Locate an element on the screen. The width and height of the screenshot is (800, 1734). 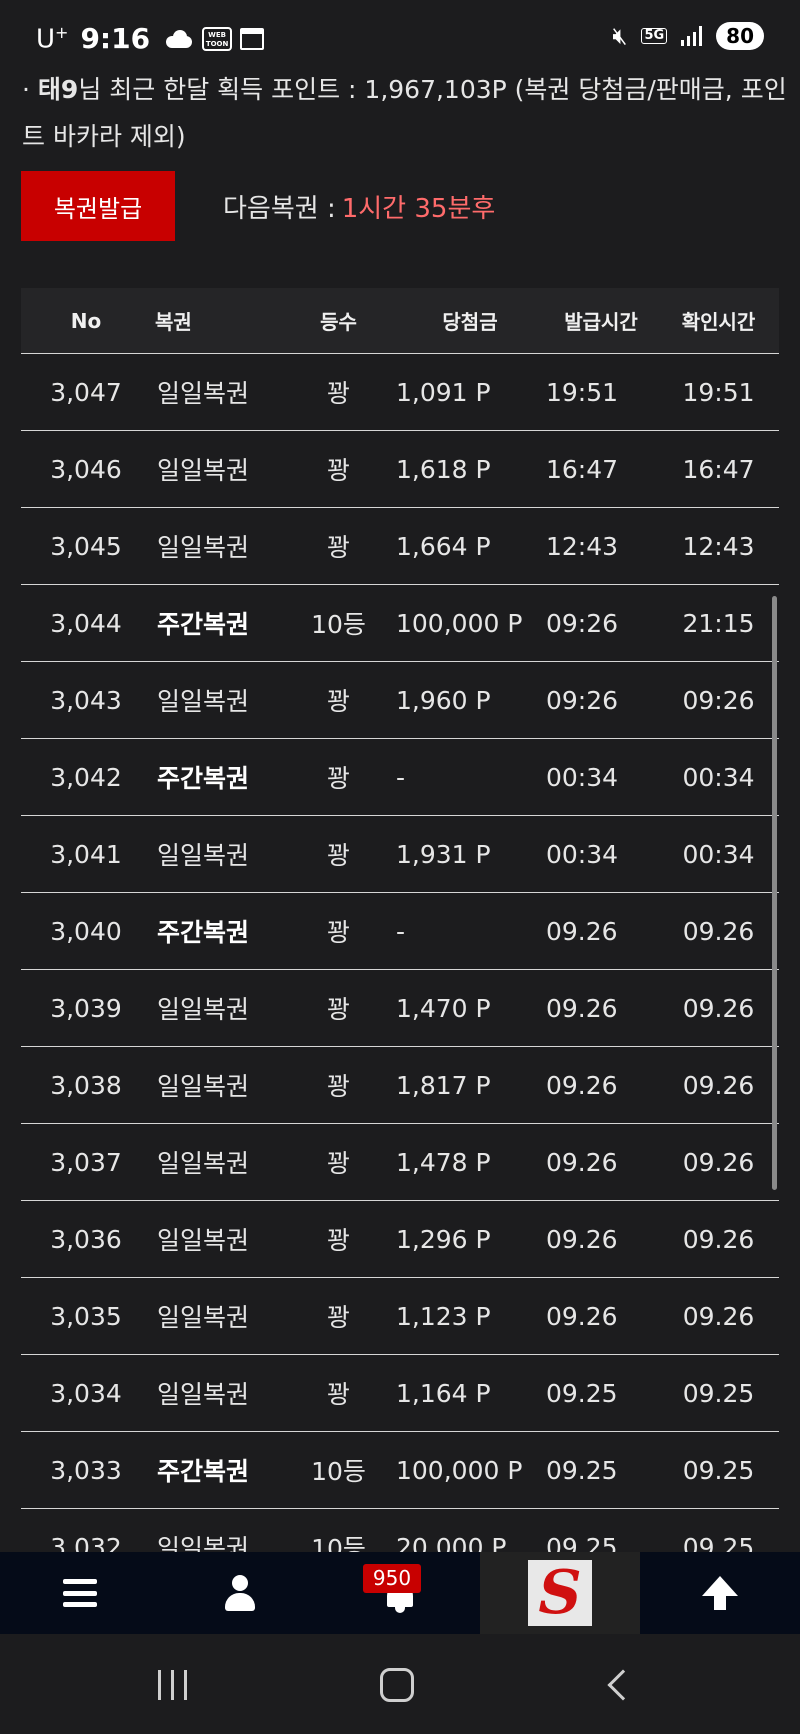
table-row: 3,044 주간복권 10등 100,000 P 09:26 21:15 is located at coordinates (400, 623).